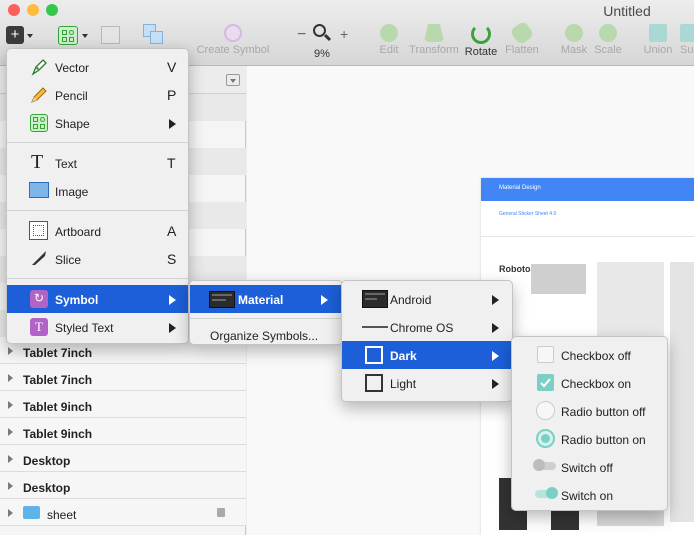 The height and width of the screenshot is (535, 694). Describe the element at coordinates (172, 231) in the screenshot. I see `shortcut-key: A` at that location.